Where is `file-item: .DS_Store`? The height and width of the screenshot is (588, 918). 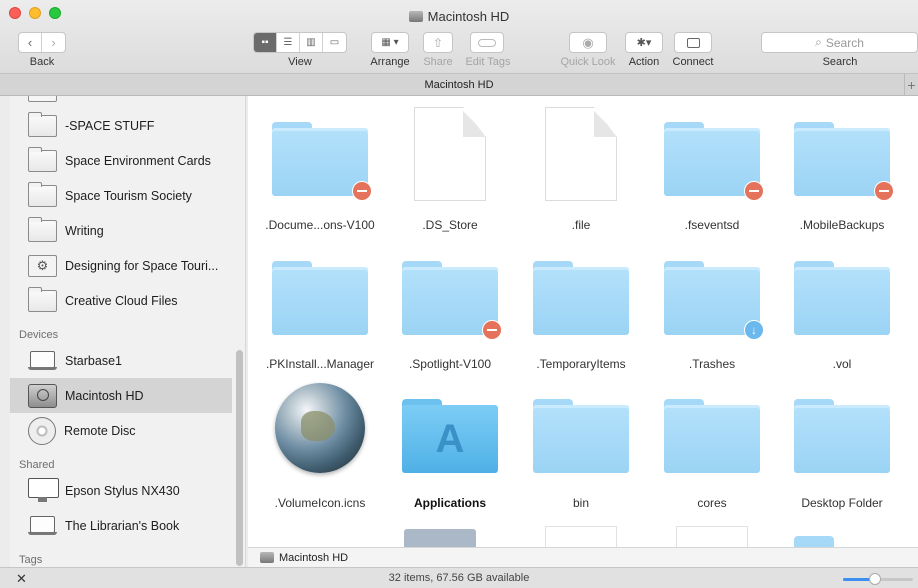
file-item: .DS_Store is located at coordinates (450, 166).